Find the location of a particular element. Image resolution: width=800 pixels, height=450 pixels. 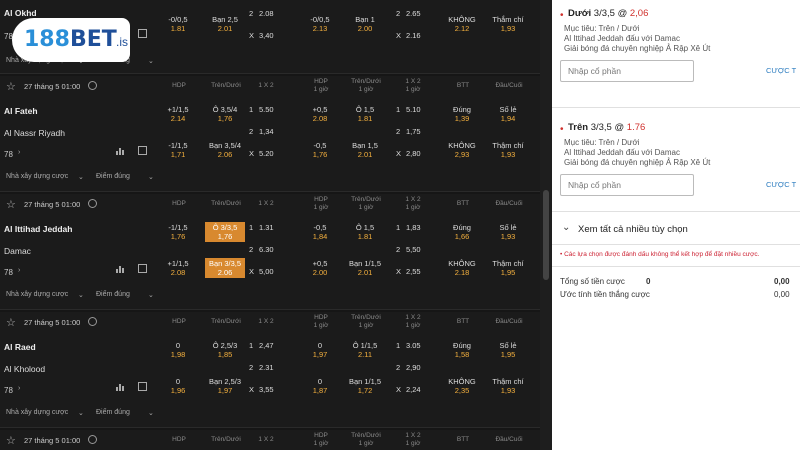

odds-cell: 2 5,50 is located at coordinates (412, 254).